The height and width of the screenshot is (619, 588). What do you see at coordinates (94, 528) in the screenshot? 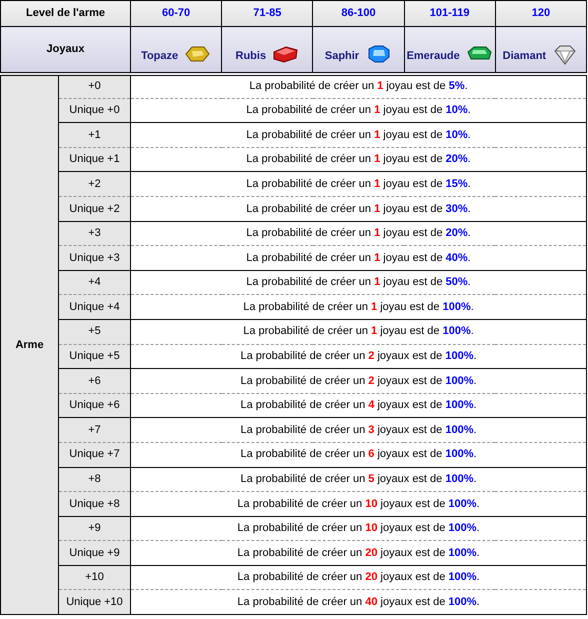
I see `upgrade-level: +9` at bounding box center [94, 528].